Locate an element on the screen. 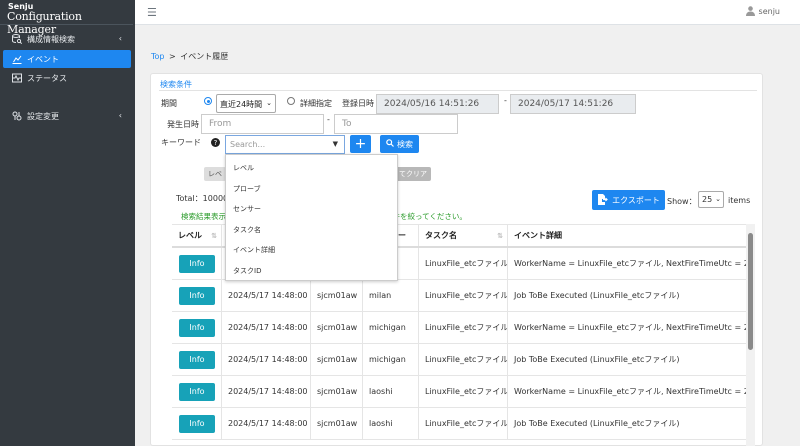 This screenshot has height=446, width=800. export-button-label: エクスポート is located at coordinates (636, 200).